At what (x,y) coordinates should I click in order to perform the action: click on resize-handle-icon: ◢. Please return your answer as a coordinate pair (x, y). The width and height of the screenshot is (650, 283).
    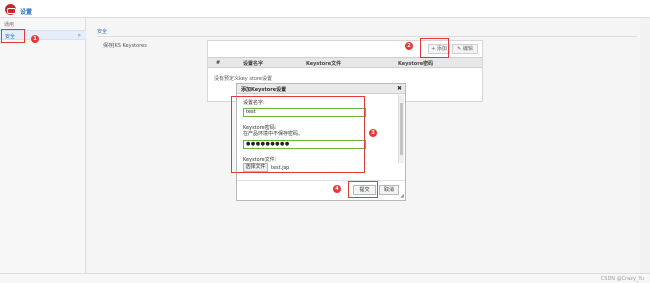
    Looking at the image, I should click on (402, 196).